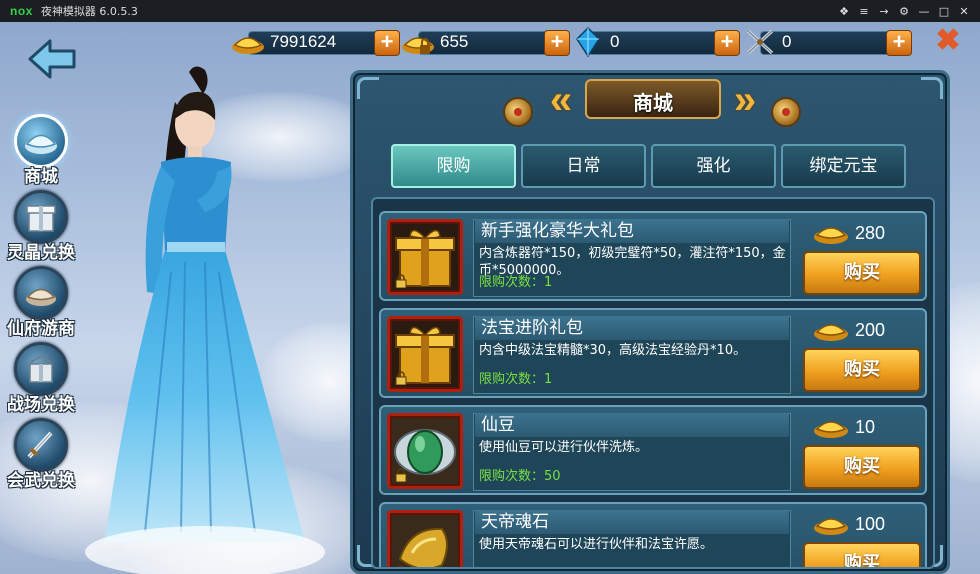 Image resolution: width=980 pixels, height=574 pixels. What do you see at coordinates (899, 43) in the screenshot?
I see `add-battle-button: +` at bounding box center [899, 43].